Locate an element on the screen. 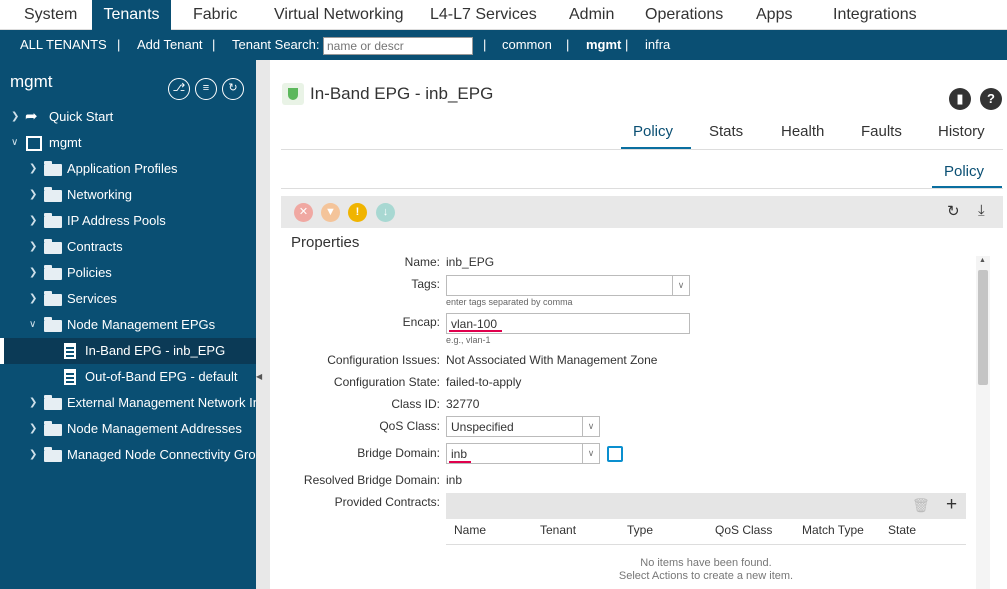 The width and height of the screenshot is (1007, 589). column-header-qos-class: QoS Class is located at coordinates (743, 530).